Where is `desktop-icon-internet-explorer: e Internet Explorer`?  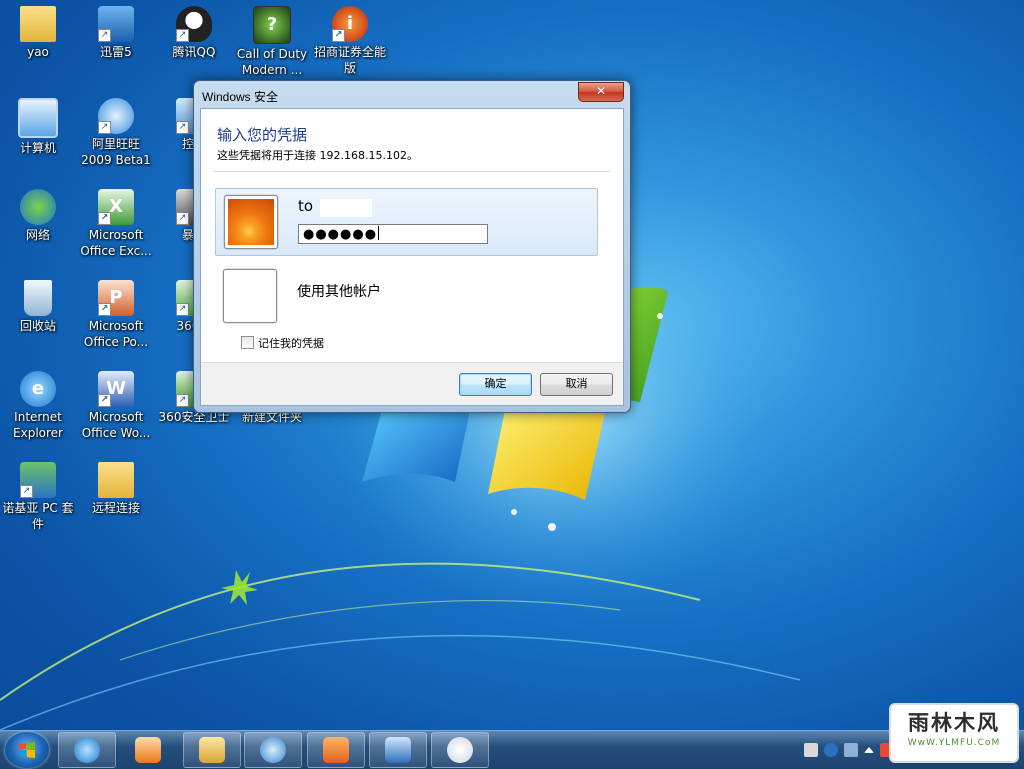 desktop-icon-internet-explorer: e Internet Explorer is located at coordinates (38, 406).